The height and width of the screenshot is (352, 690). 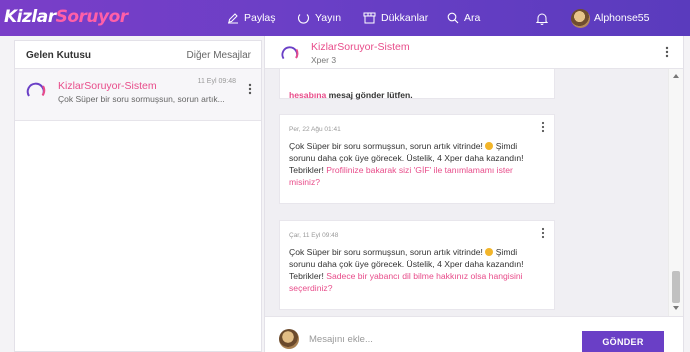 I want to click on shop-icon, so click(x=369, y=18).